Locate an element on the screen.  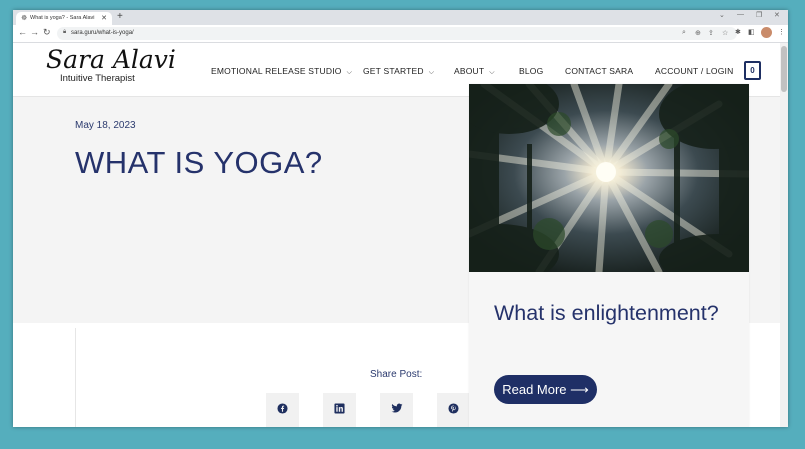
sidebar-icon: ◧ is located at coordinates (751, 32).